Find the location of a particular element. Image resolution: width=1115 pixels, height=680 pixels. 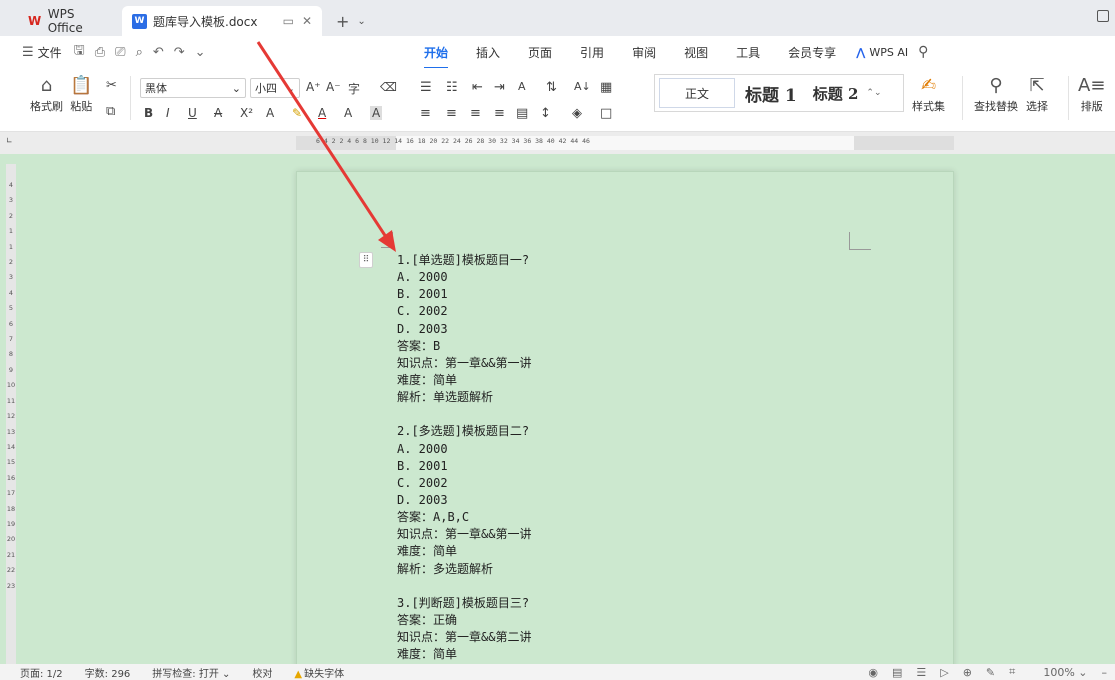

document-line: 3.[判断题]模板题目三? is located at coordinates (464, 603).